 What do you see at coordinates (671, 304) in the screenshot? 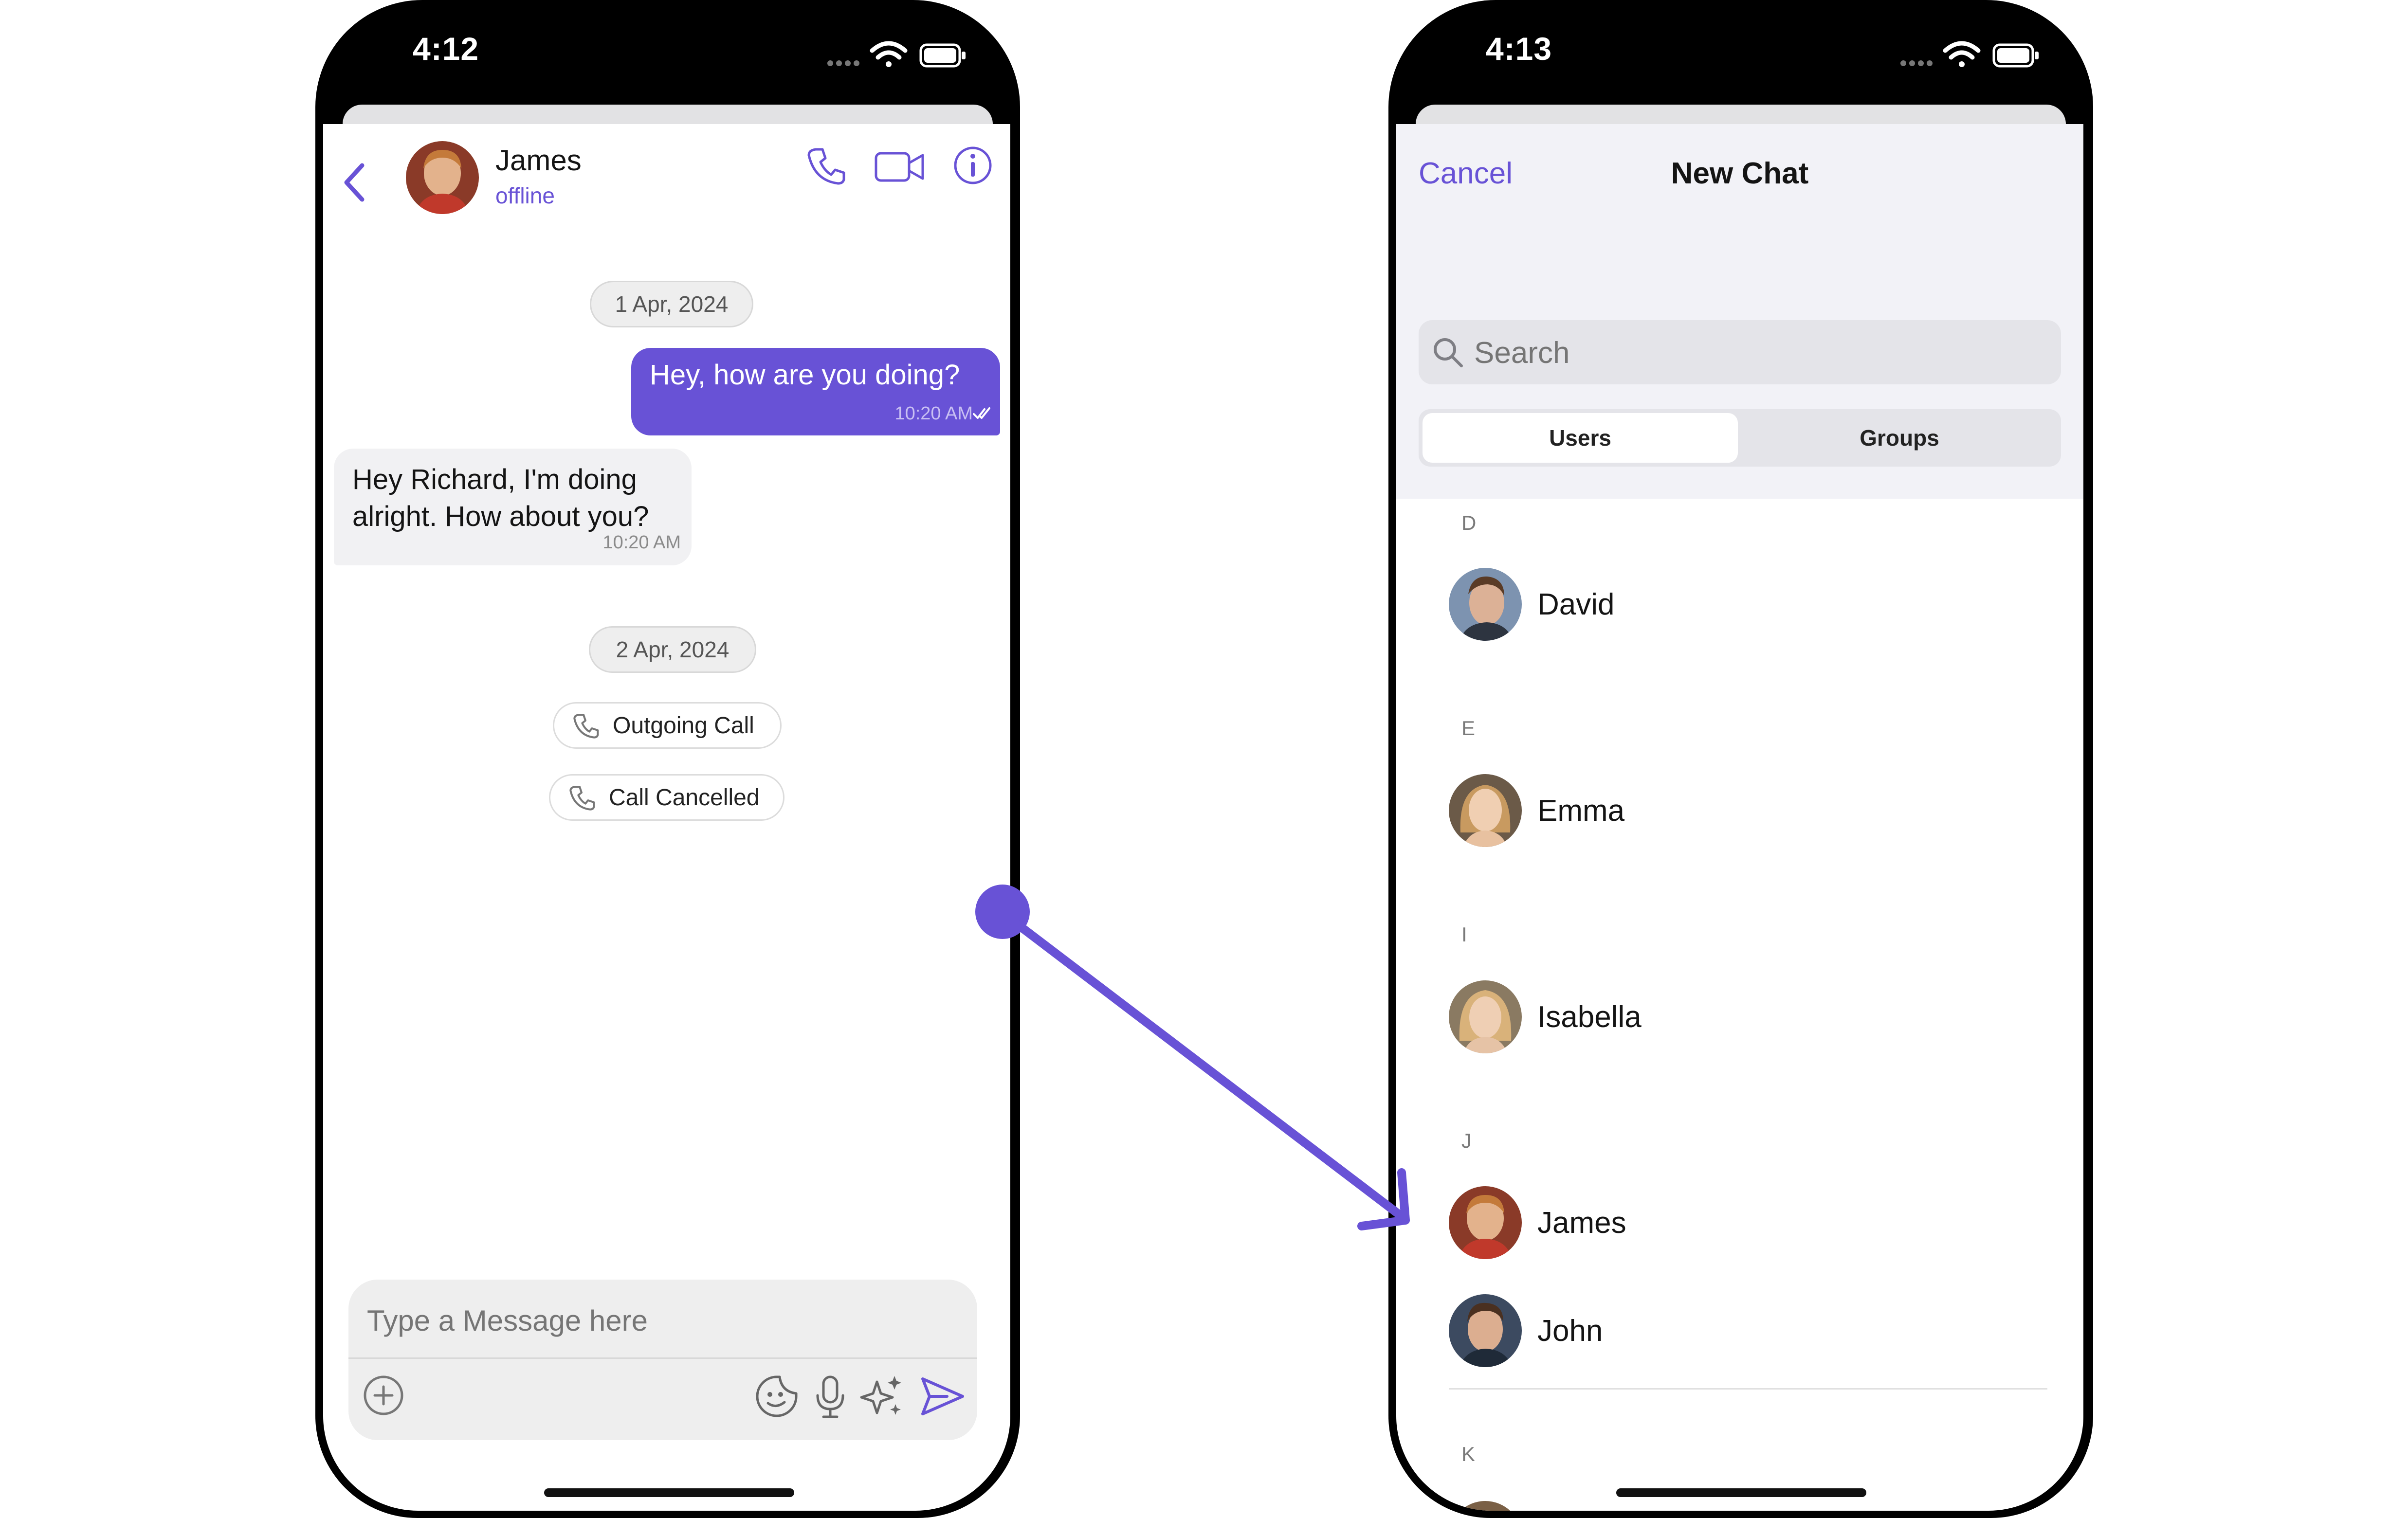
I see `date-separator: 1 Apr, 2024` at bounding box center [671, 304].